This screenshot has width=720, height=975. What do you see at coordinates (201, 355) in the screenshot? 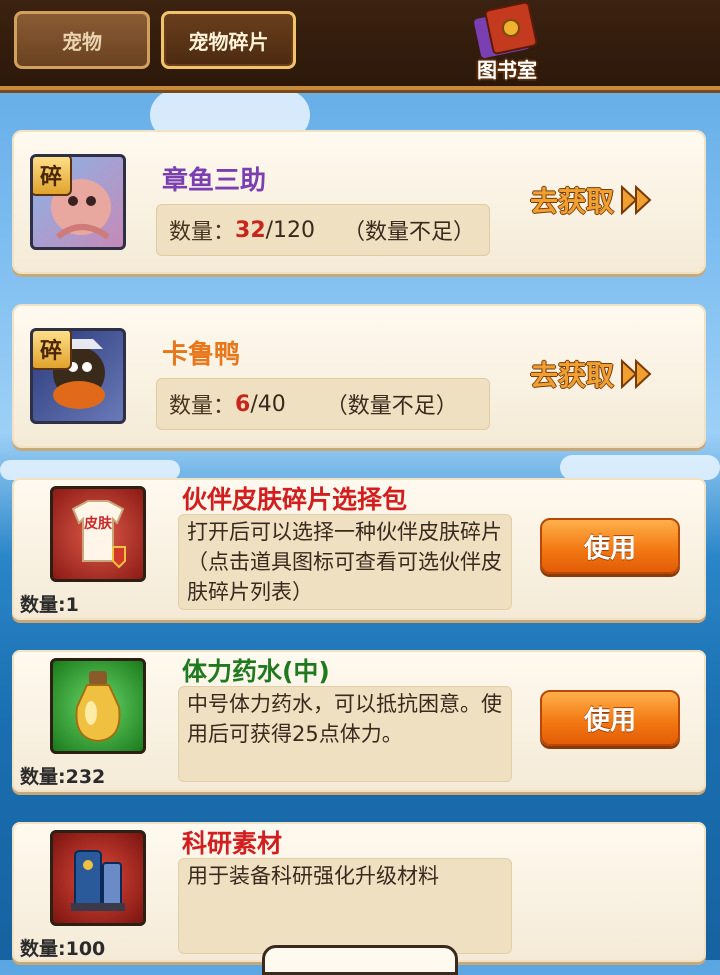
I see `fragment-name: 卡鲁鸭` at bounding box center [201, 355].